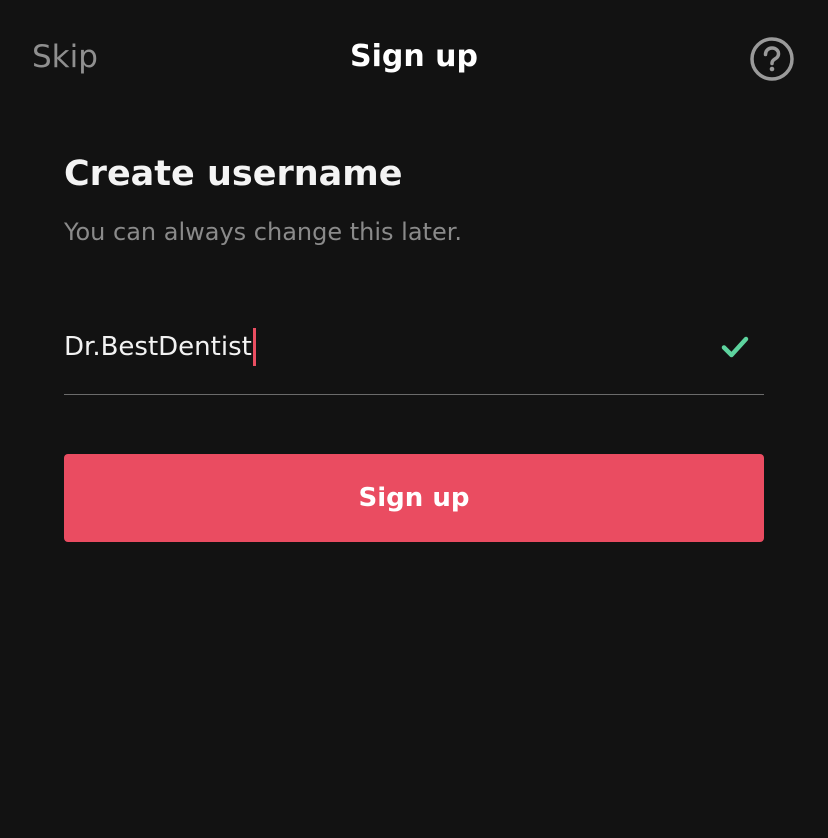  I want to click on question-circle-icon, so click(772, 59).